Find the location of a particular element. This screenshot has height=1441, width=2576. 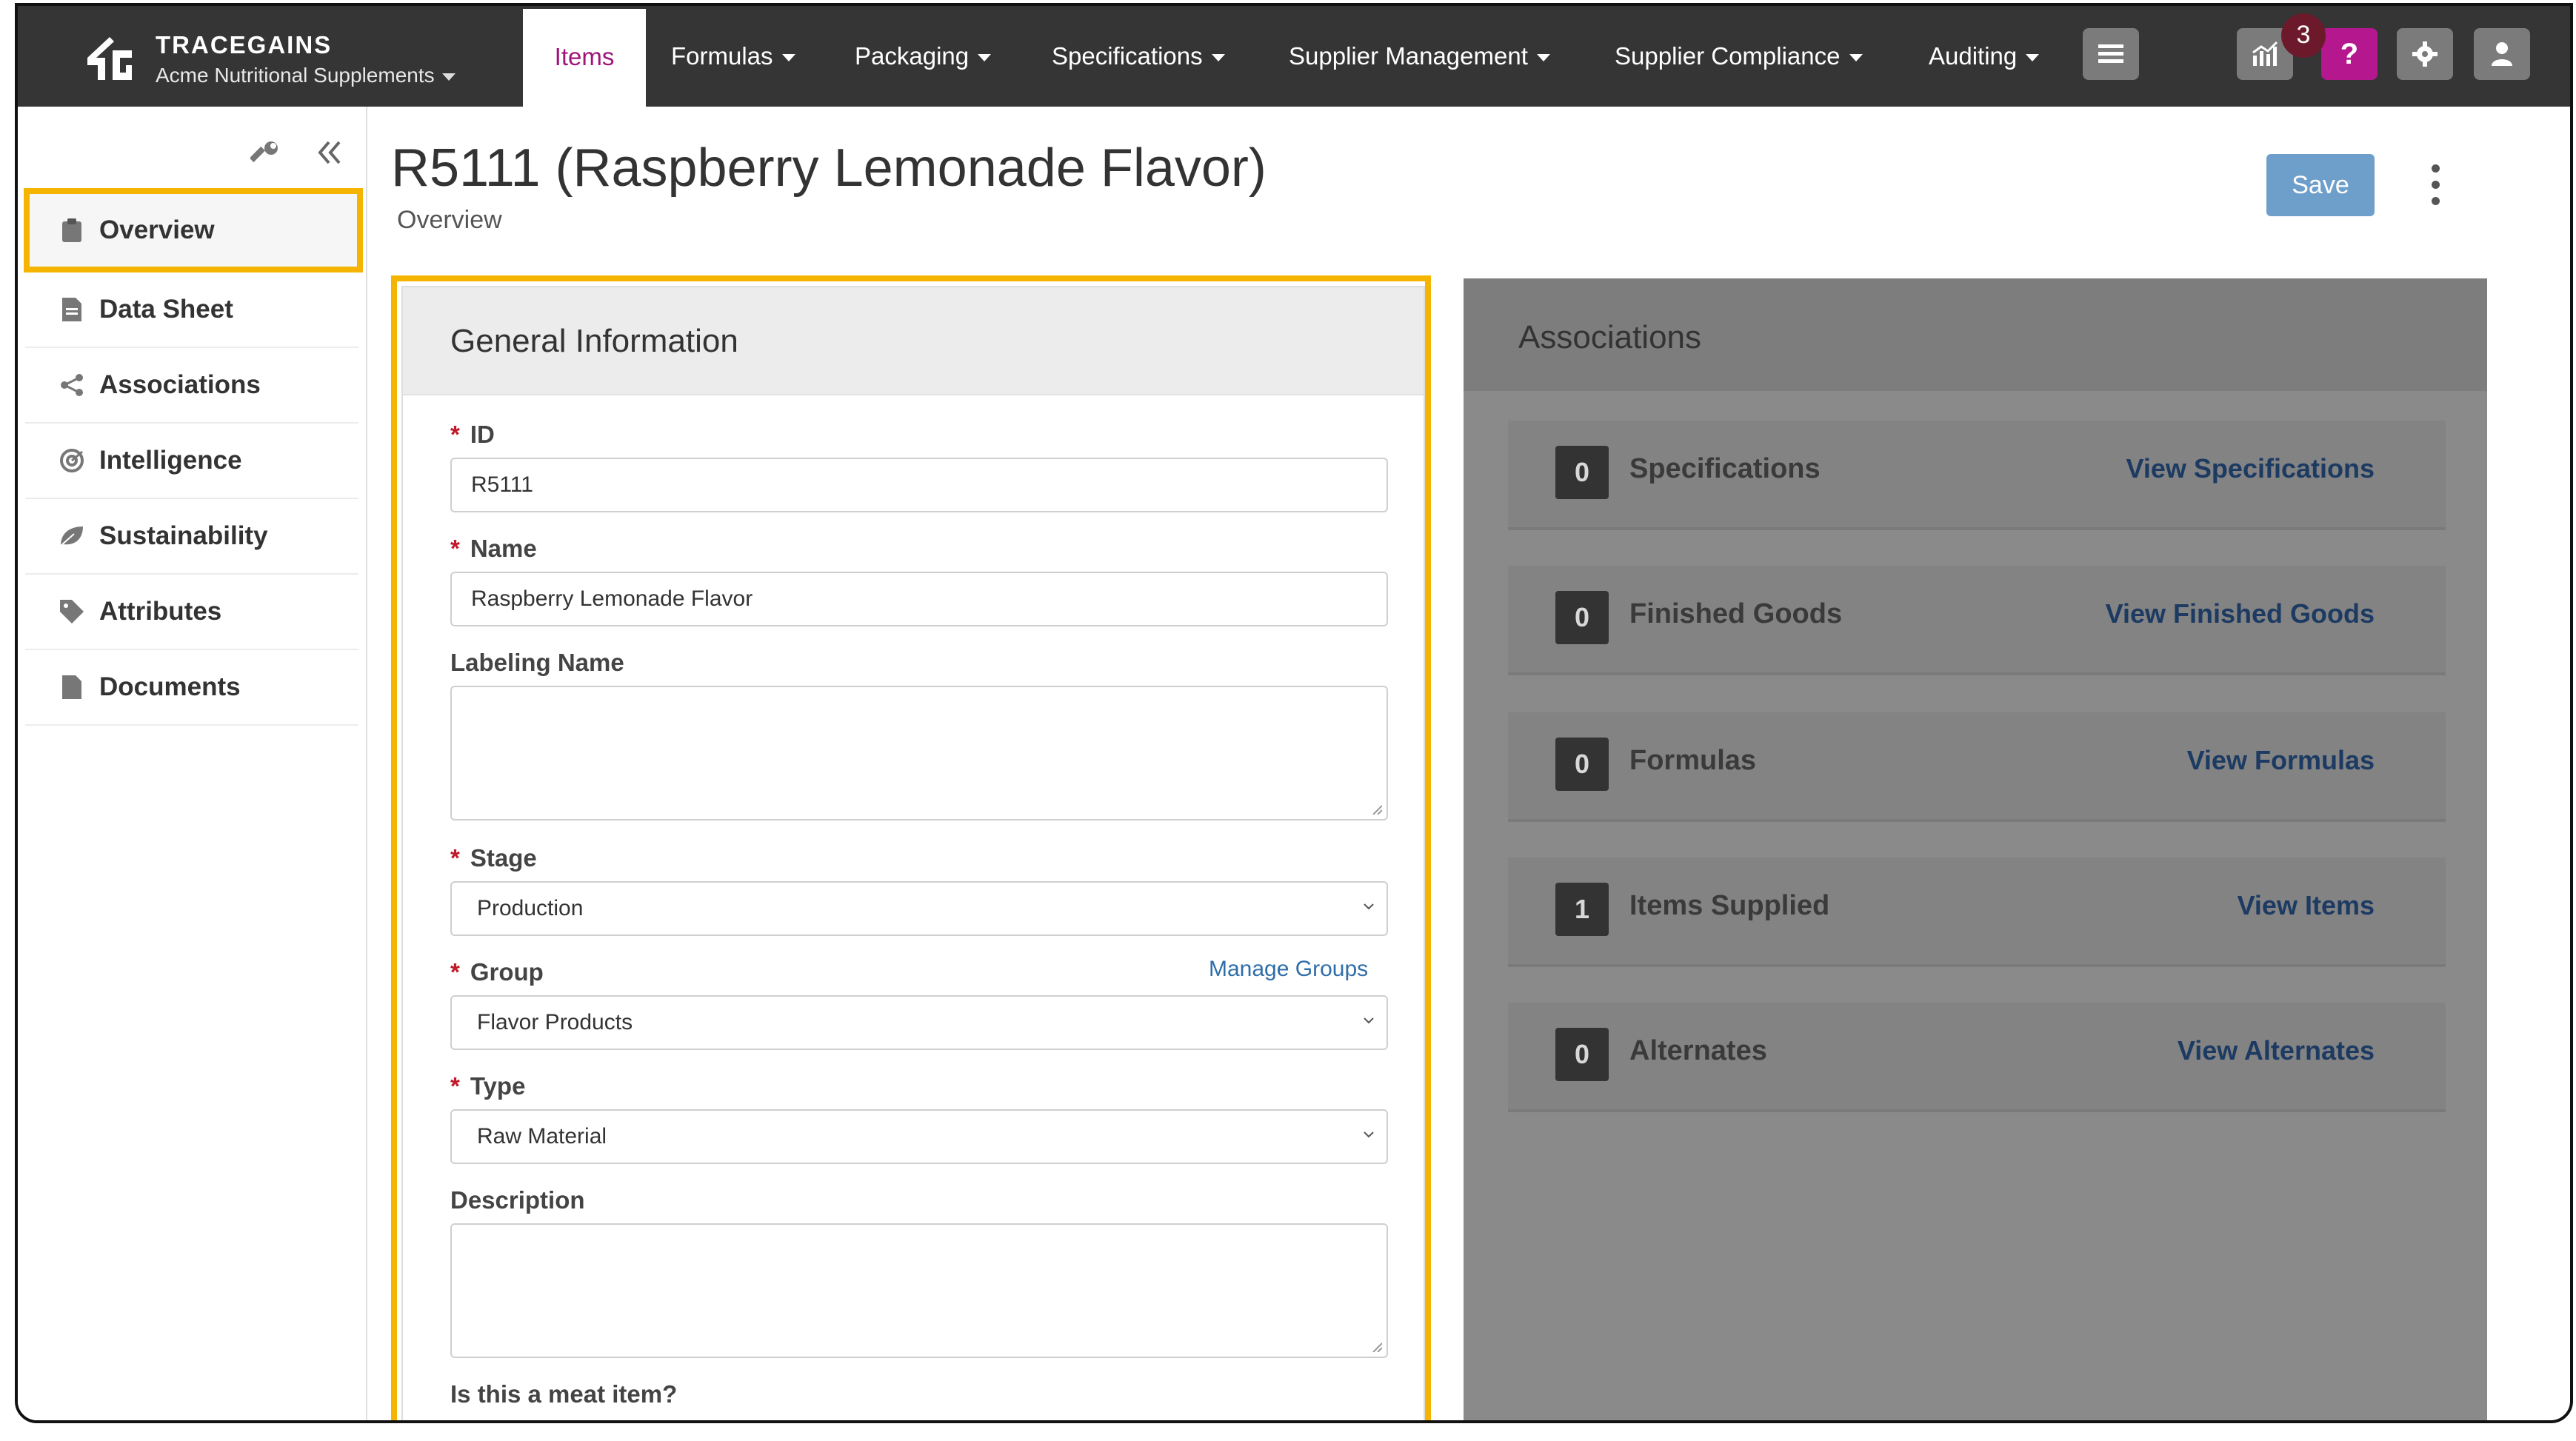

sidebar-item-associations: Associations is located at coordinates (191, 386).